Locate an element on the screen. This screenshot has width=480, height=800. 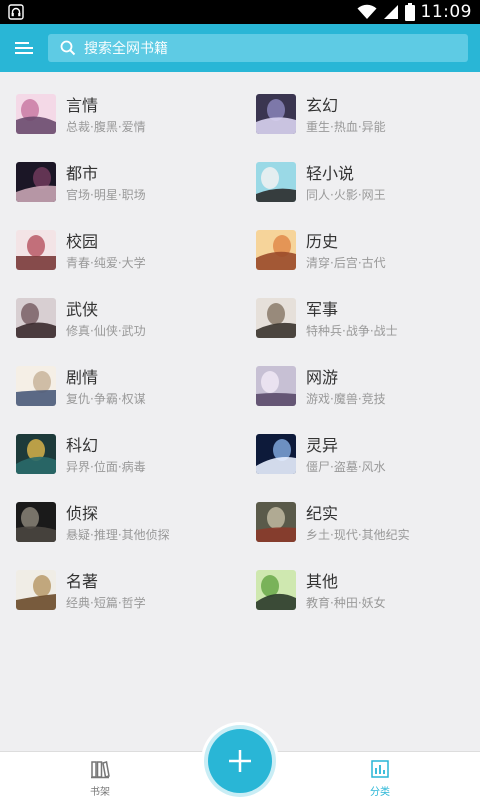
category-item: 校园青春·纯爱·大学 is located at coordinates (126, 254).